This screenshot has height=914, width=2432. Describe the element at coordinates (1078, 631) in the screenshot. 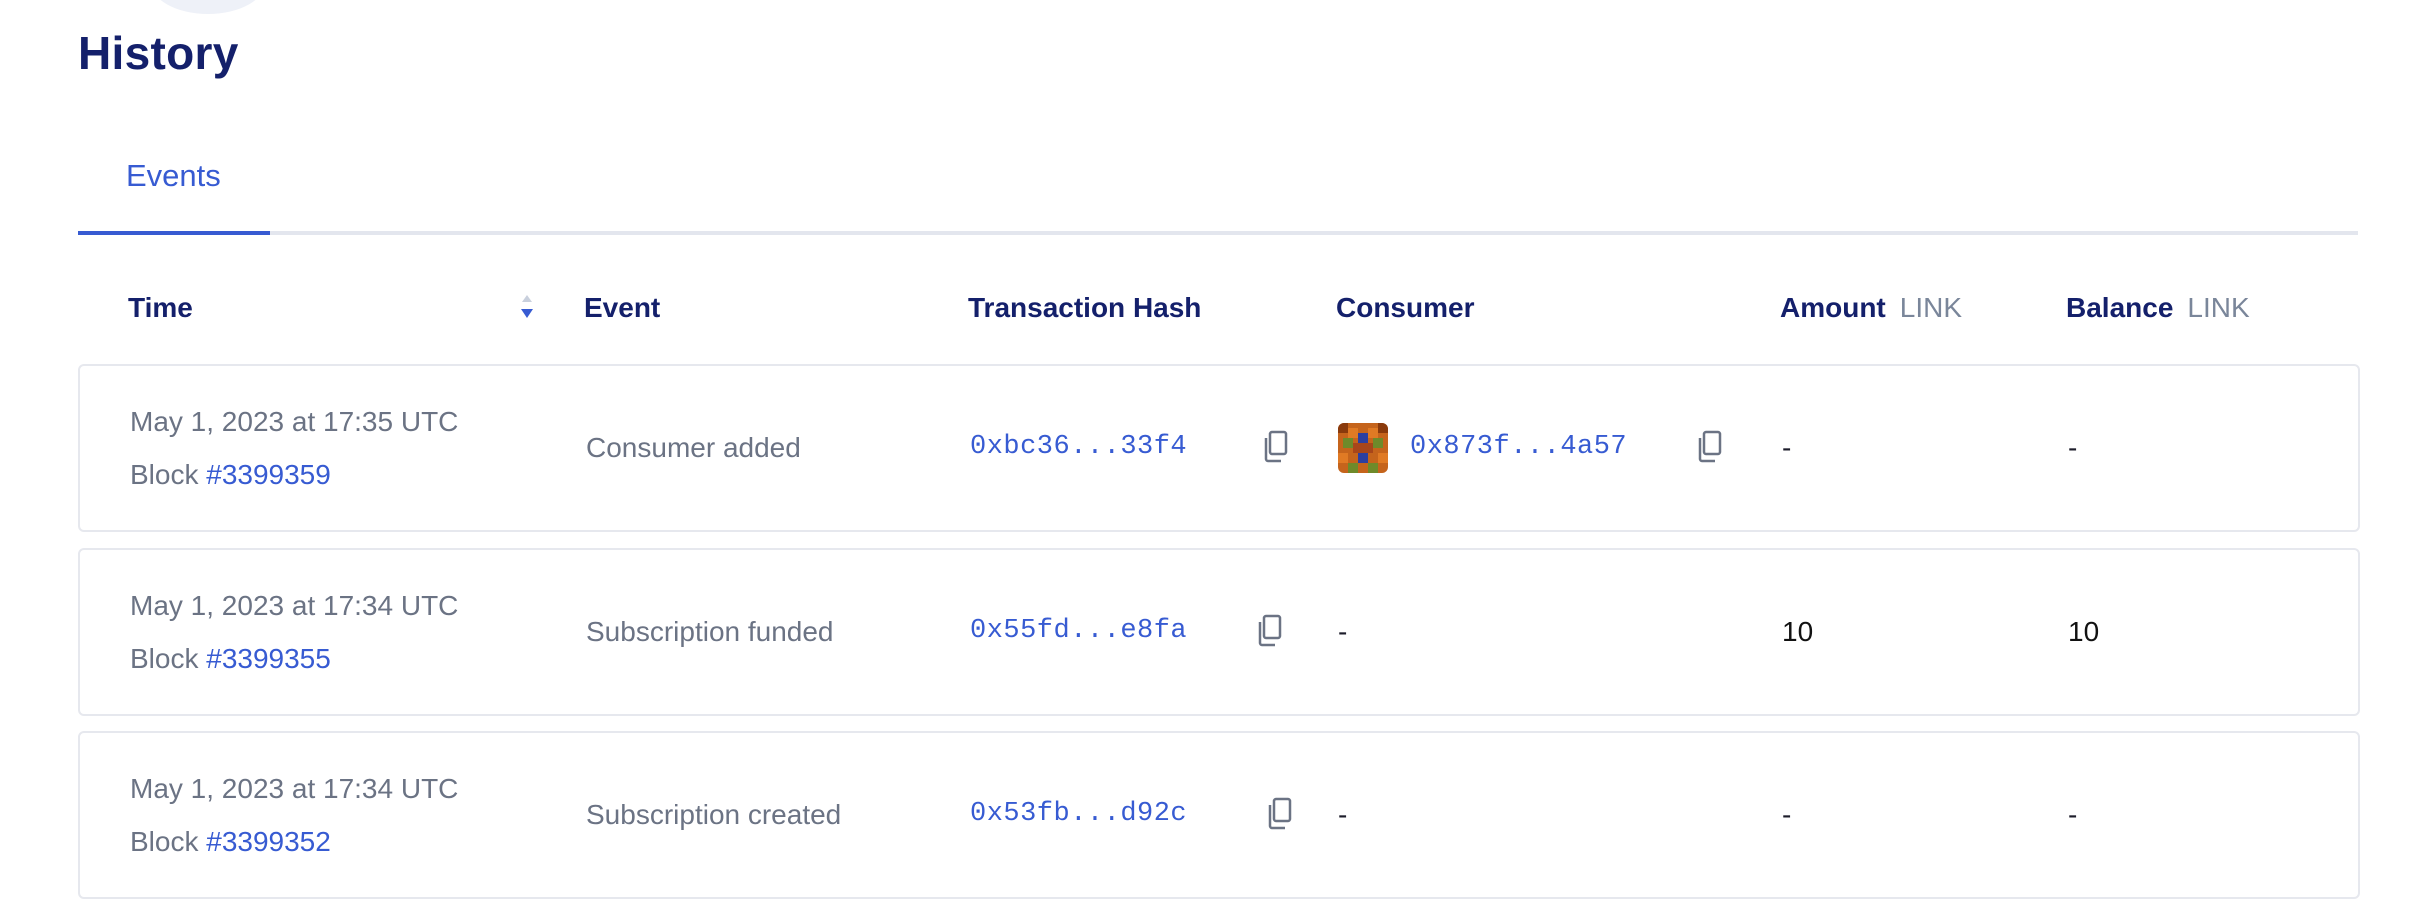

I see `transaction-hash-link: 0x55fd...e8fa` at that location.